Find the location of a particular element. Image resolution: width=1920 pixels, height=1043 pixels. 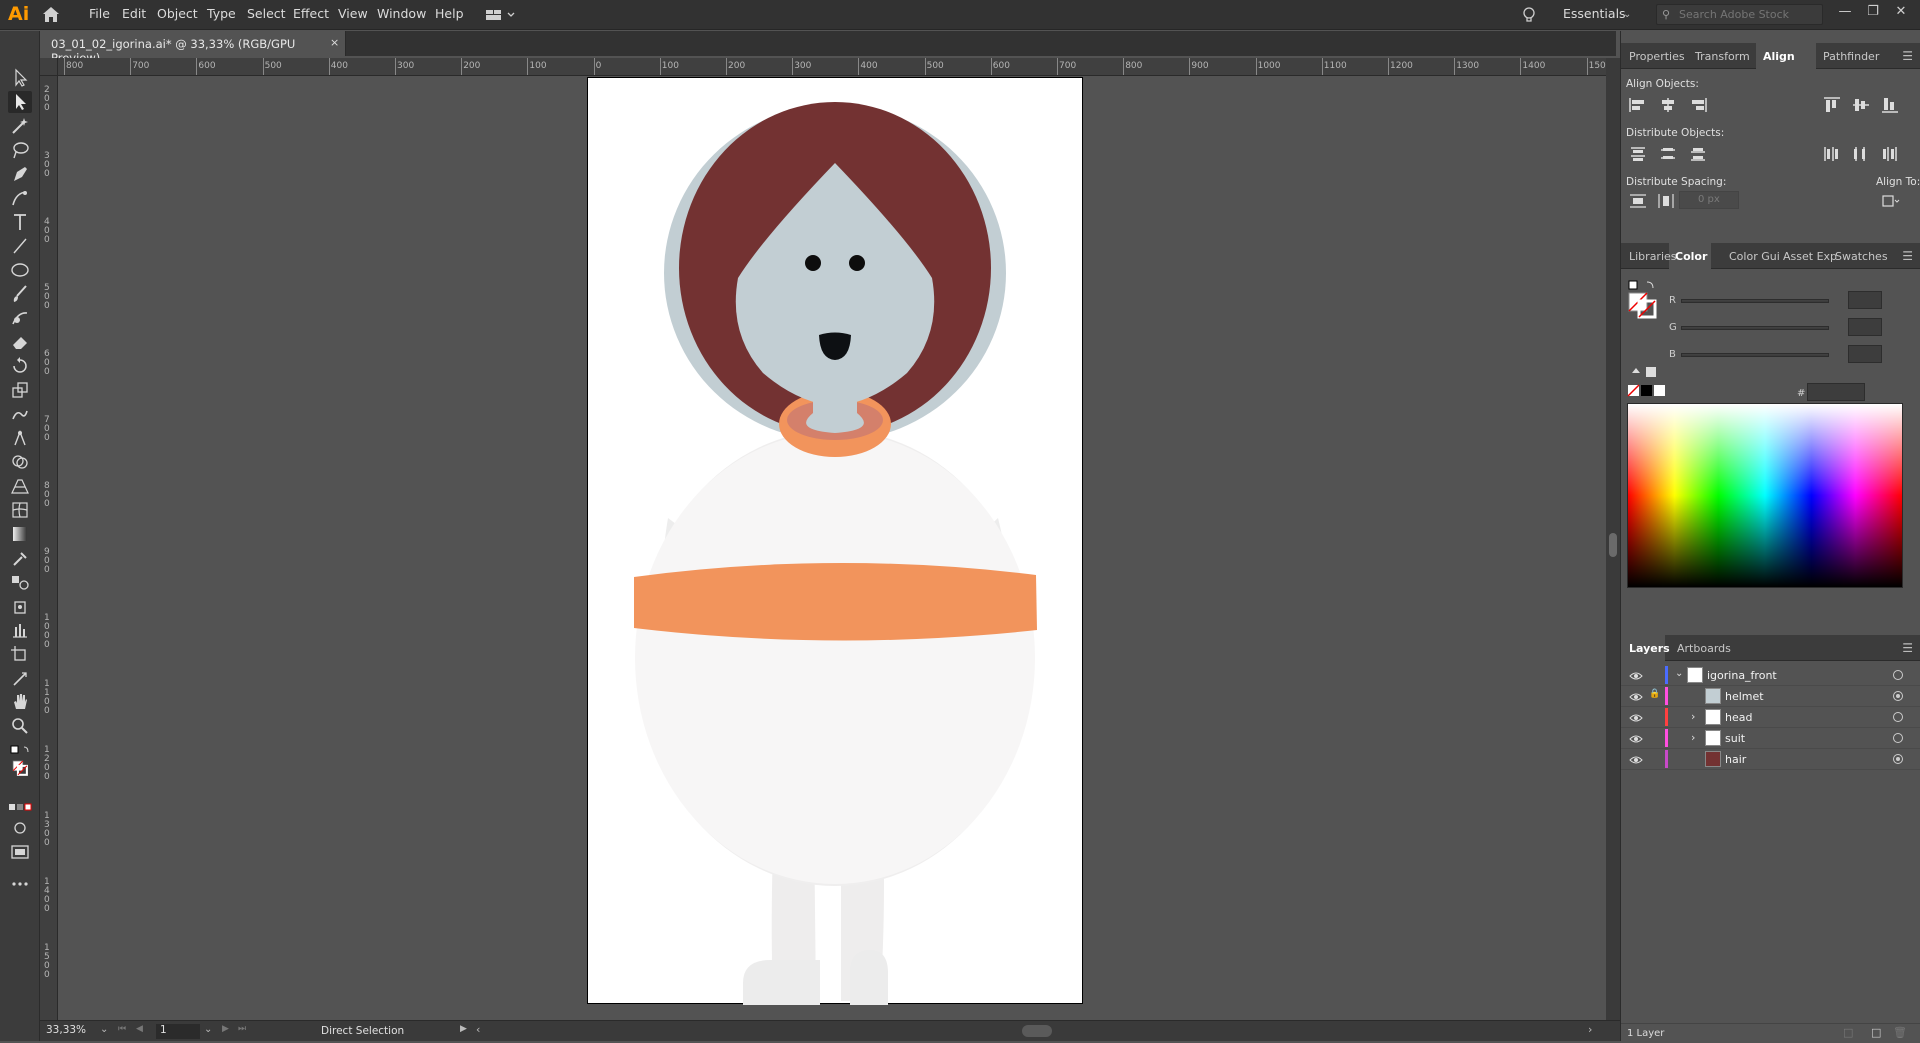

mesh-tool-icon is located at coordinates (20, 510).